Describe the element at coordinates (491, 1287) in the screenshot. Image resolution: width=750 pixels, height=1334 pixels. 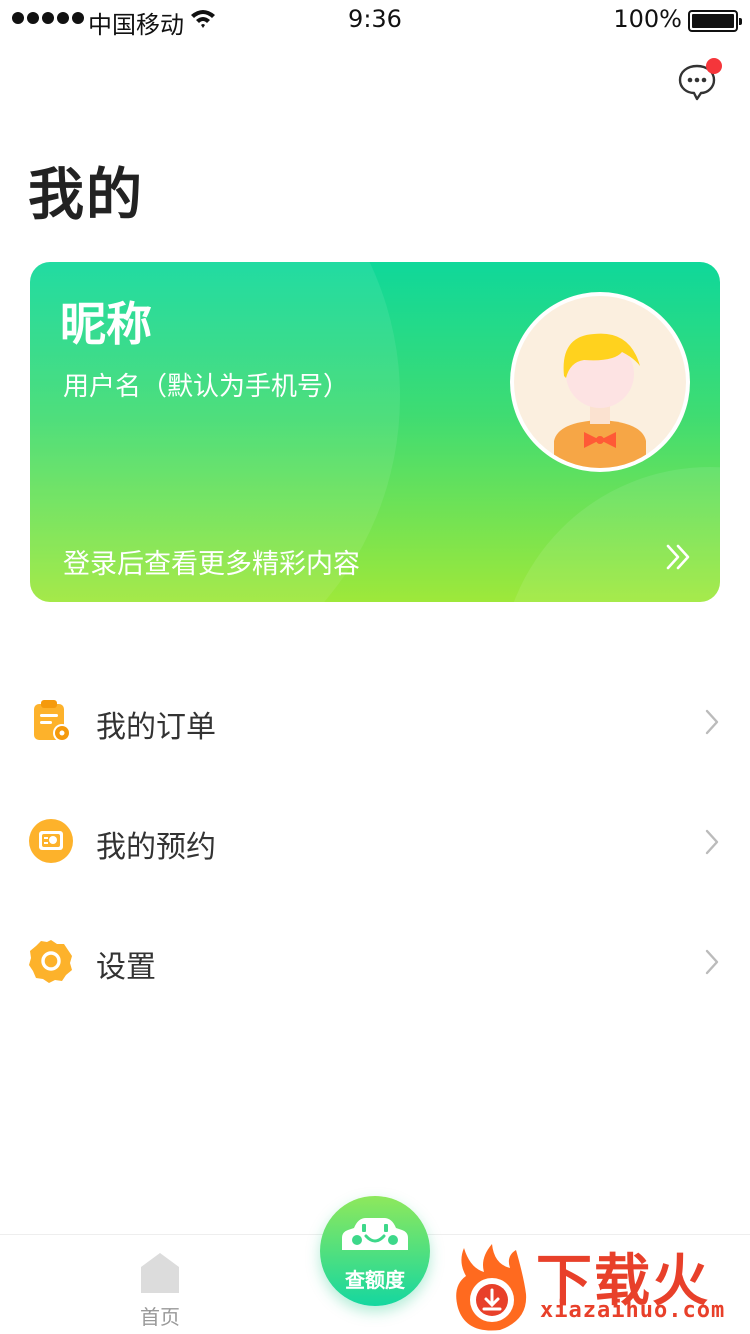
I see `flame-logo-icon` at that location.